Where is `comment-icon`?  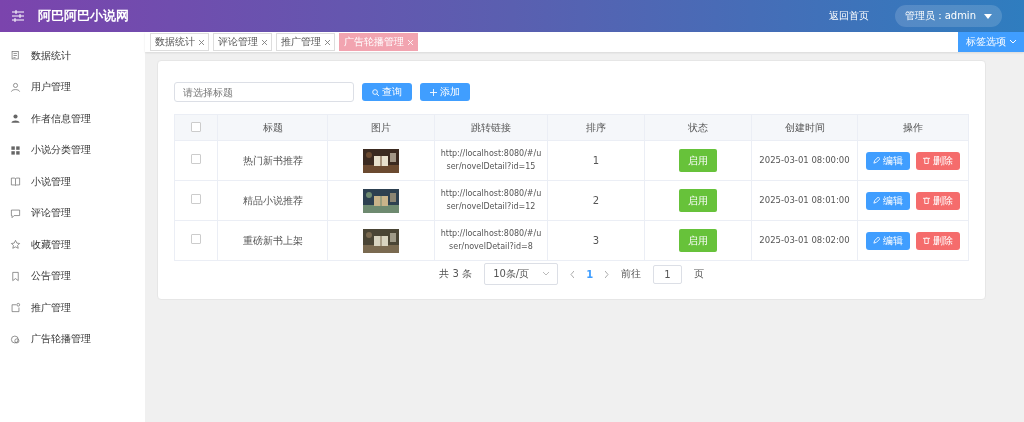
comment-icon is located at coordinates (15, 213).